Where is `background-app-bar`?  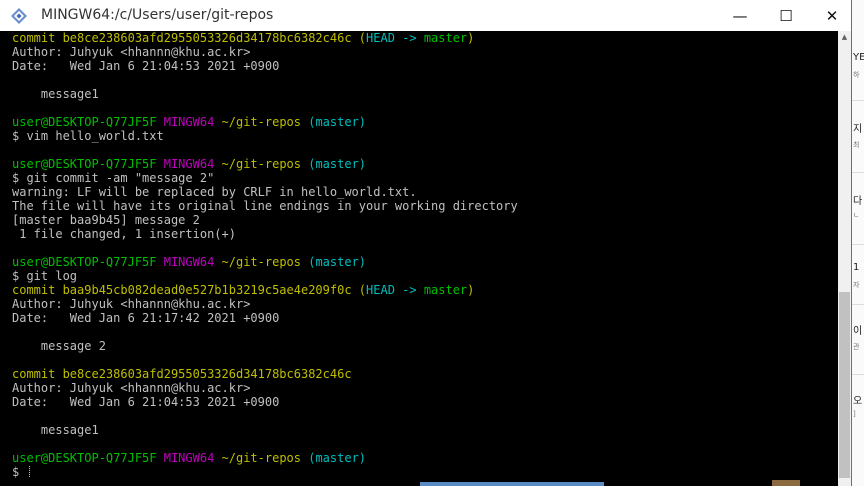 background-app-bar is located at coordinates (512, 484).